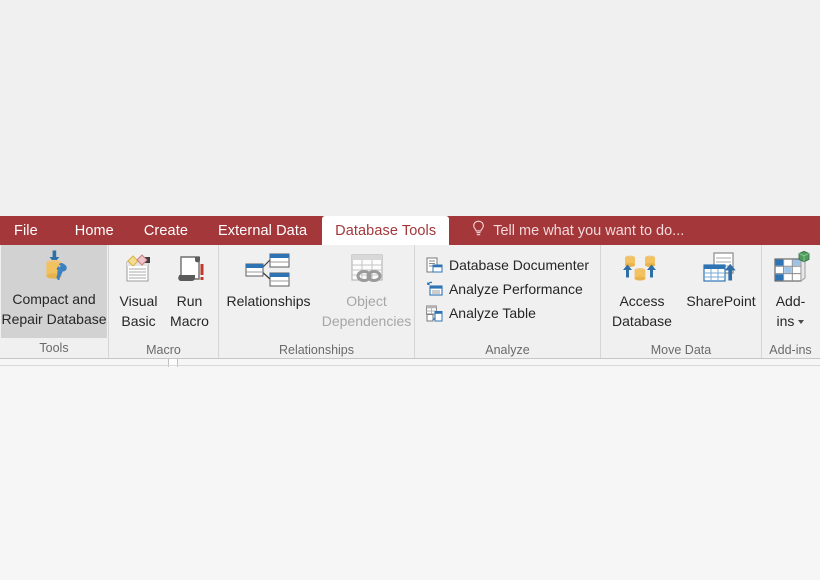 This screenshot has width=820, height=580. I want to click on ribbon-group-macro: Visual Basic Run Macro Macro, so click(163, 301).